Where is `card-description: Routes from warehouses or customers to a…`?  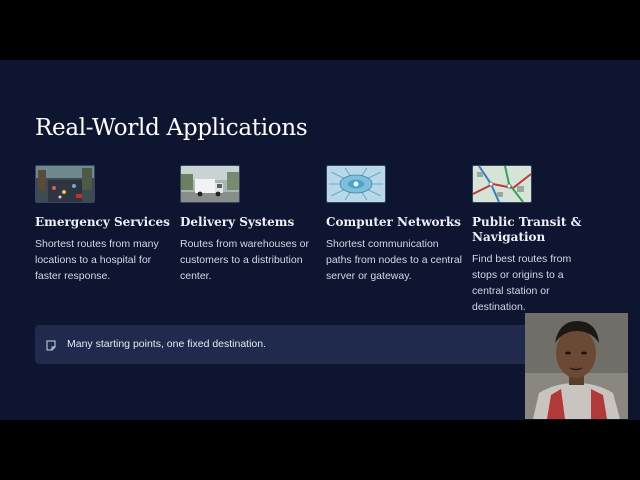 card-description: Routes from warehouses or customers to a… is located at coordinates (244, 260).